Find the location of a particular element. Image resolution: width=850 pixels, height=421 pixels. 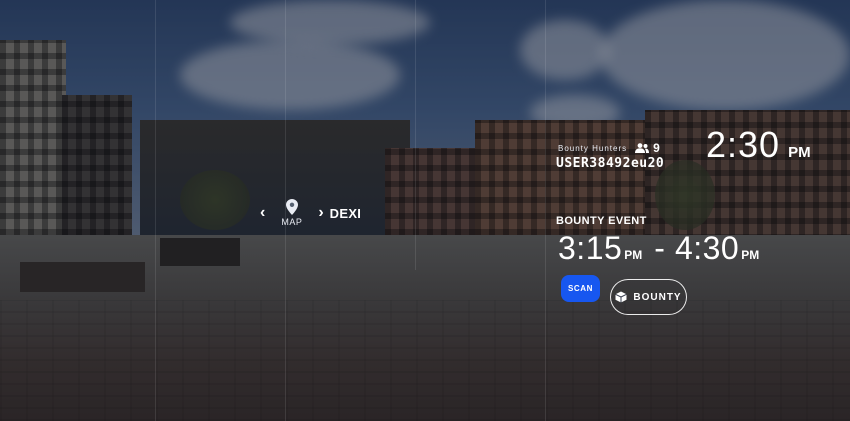

map-navigator: ‹ MAP › DEXI is located at coordinates (310, 213).